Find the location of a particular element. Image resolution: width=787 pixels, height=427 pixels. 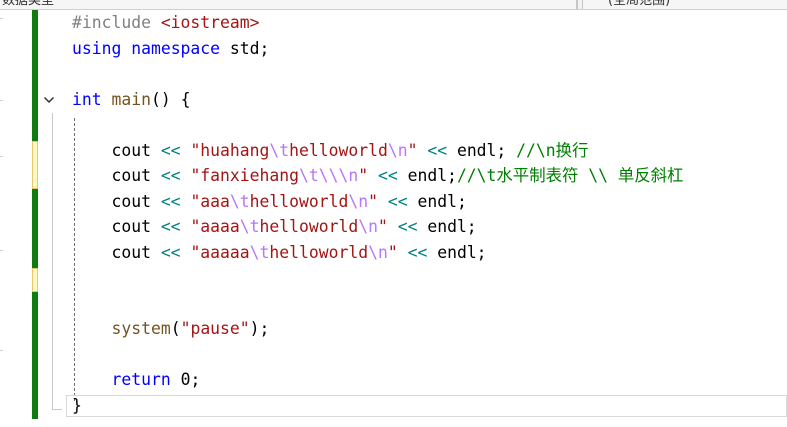

code-line: system("pause"); is located at coordinates (170, 329).